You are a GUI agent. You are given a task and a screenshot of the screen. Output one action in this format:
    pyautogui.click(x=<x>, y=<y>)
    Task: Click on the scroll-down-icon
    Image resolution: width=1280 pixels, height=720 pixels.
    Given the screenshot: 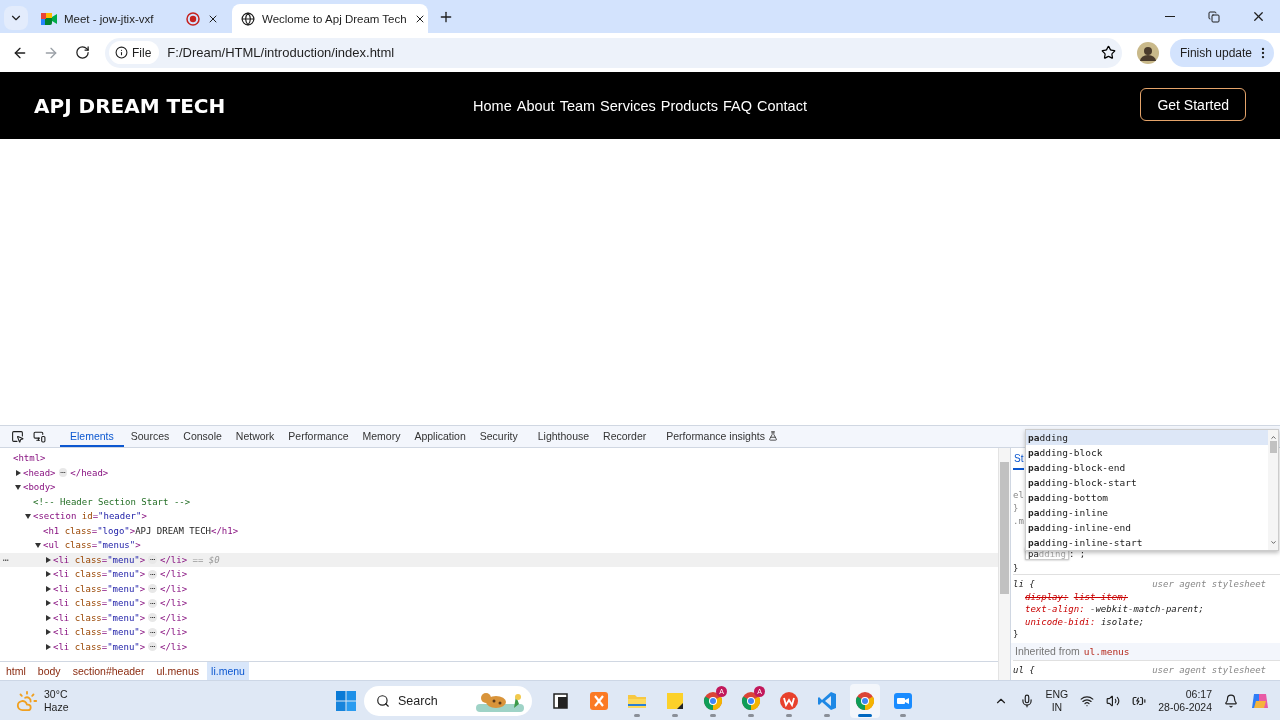 What is the action you would take?
    pyautogui.click(x=1273, y=542)
    